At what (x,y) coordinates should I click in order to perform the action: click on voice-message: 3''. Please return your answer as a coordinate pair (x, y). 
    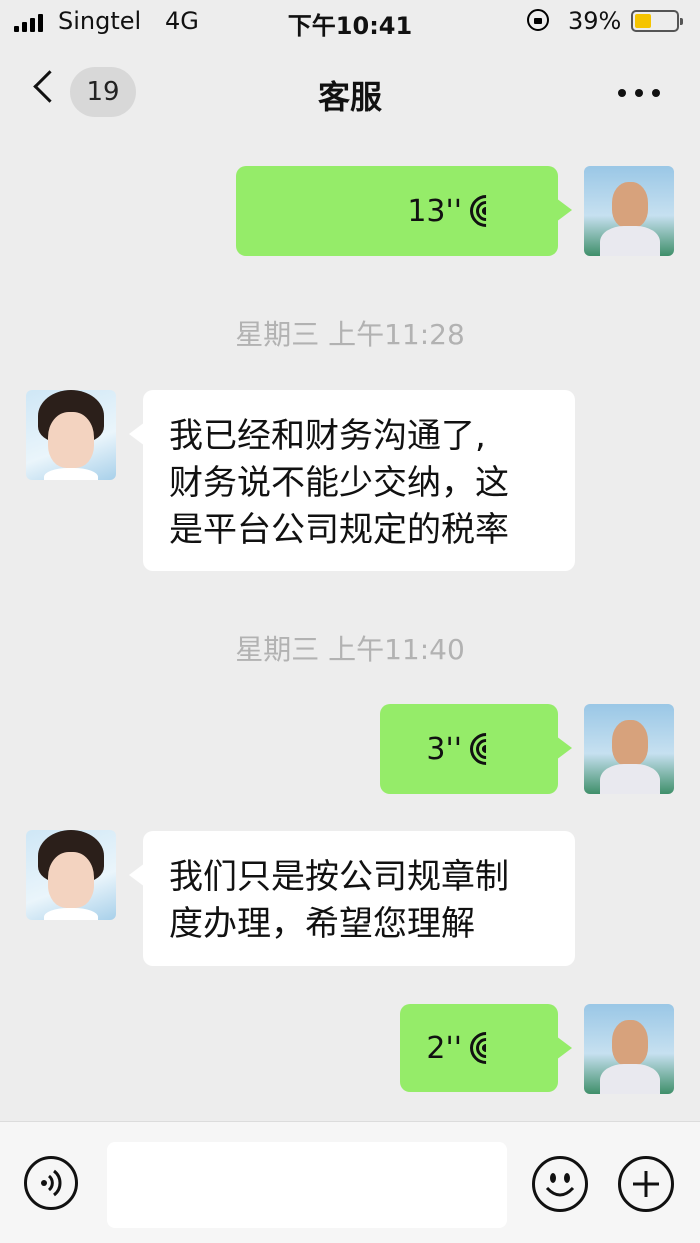
    Looking at the image, I should click on (476, 749).